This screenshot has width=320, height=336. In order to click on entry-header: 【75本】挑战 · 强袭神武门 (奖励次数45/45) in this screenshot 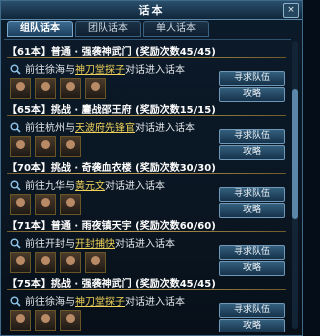, I will do `click(111, 284)`.